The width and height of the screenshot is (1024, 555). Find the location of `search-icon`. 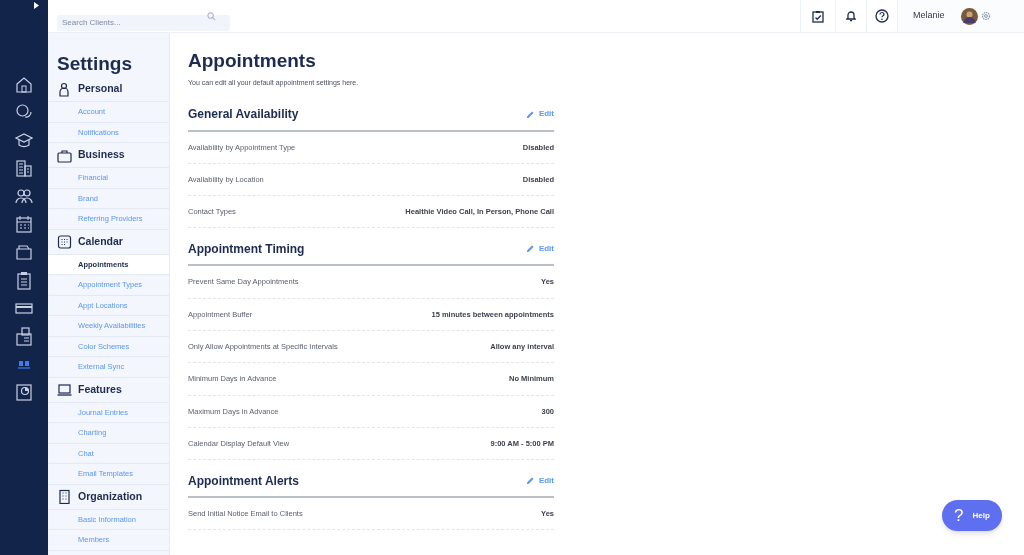

search-icon is located at coordinates (211, 16).